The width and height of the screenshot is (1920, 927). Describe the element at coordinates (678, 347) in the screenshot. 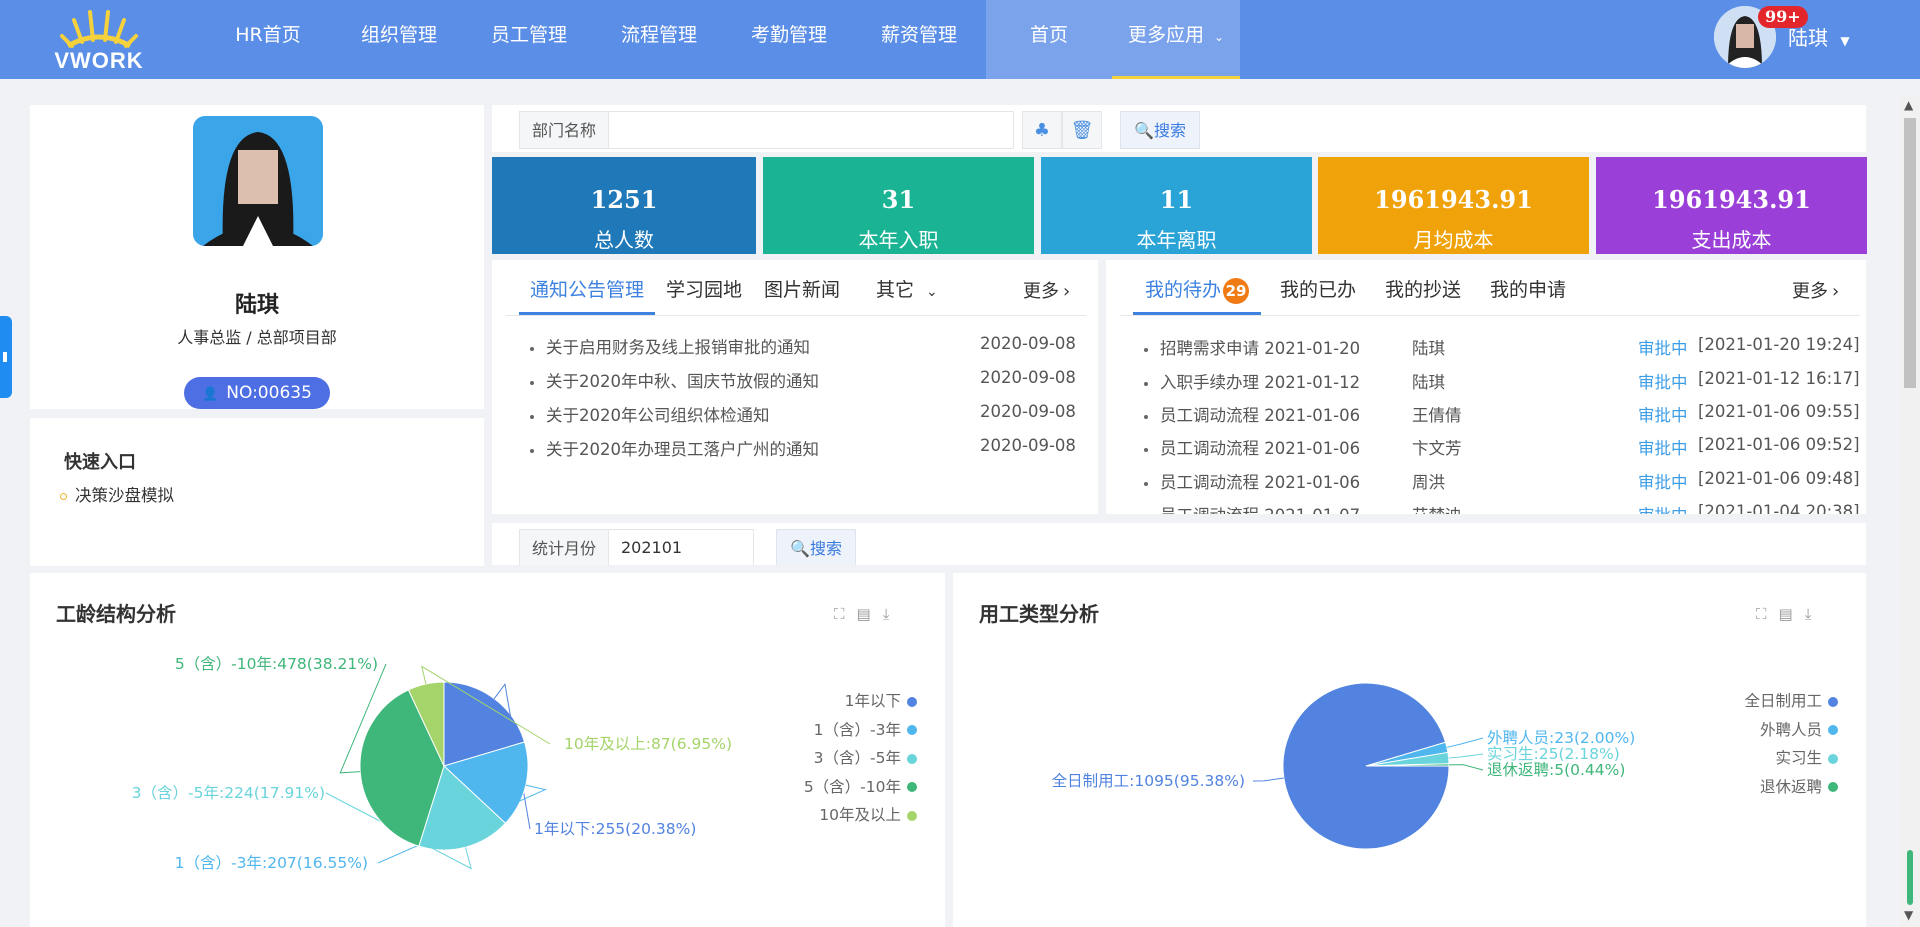

I see `notice-title: 关于启用财务及线上报销审批的通知` at that location.